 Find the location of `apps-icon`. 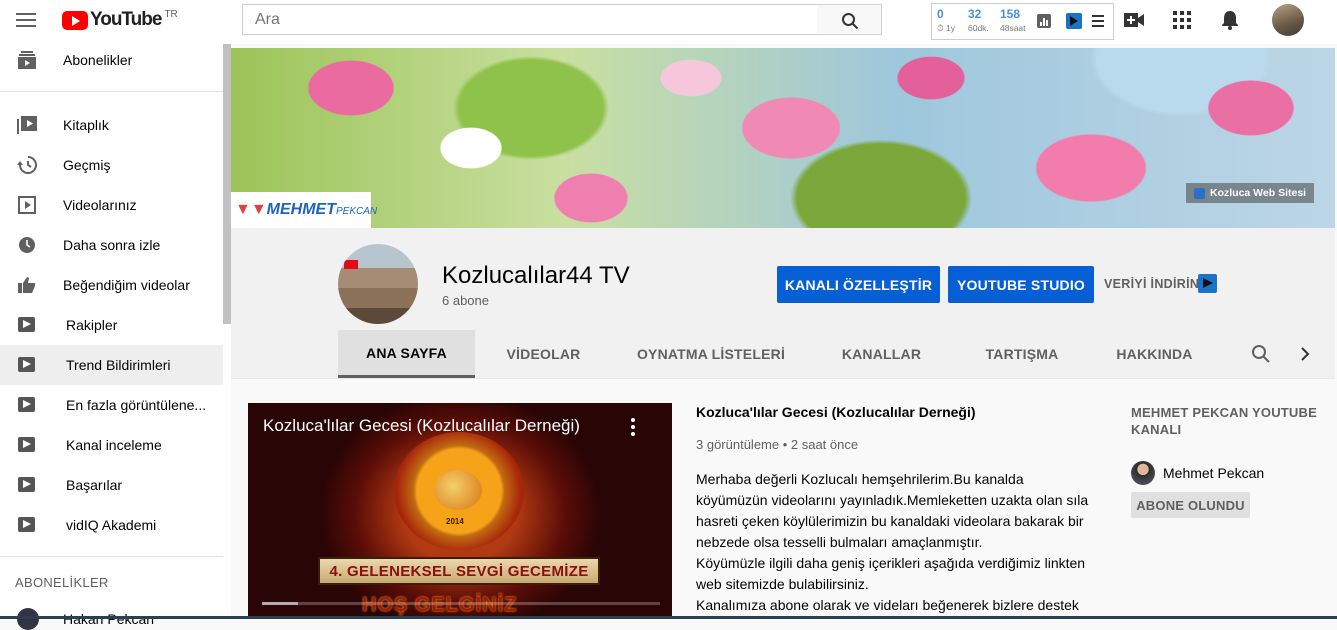

apps-icon is located at coordinates (1182, 20).